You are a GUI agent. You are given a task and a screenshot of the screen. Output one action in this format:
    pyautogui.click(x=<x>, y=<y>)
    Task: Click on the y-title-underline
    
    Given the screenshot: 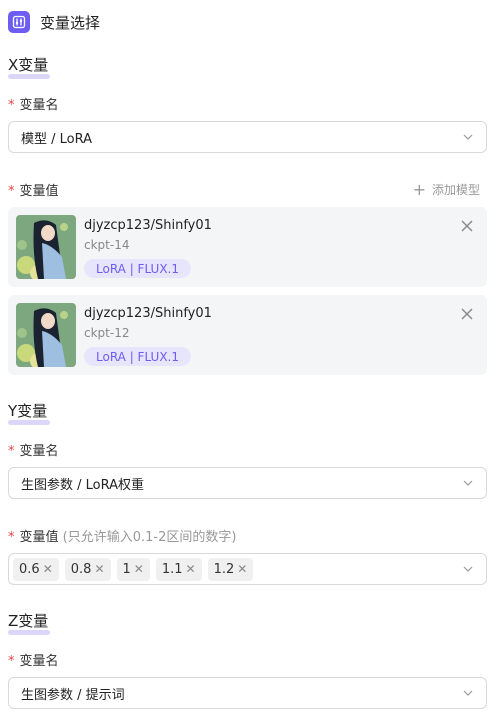 What is the action you would take?
    pyautogui.click(x=29, y=422)
    